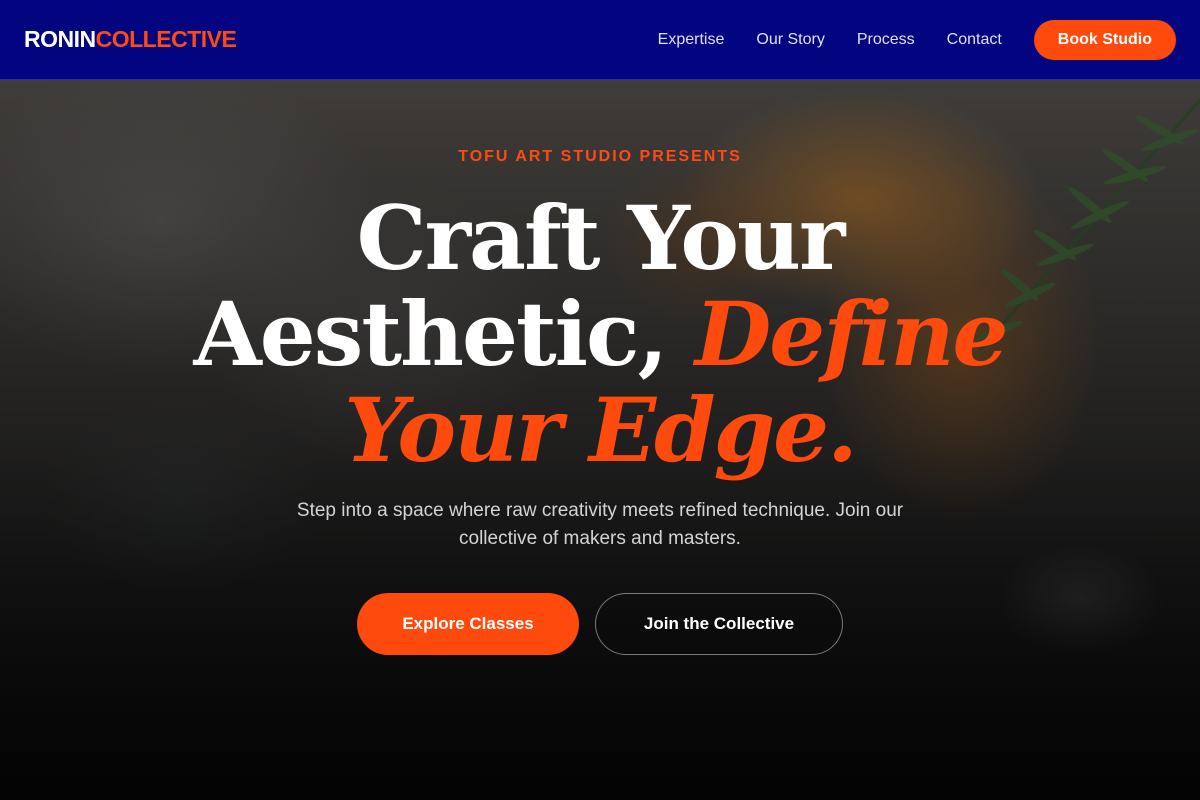 The image size is (1200, 800). I want to click on headline-line-2-accent: Define, so click(851, 334).